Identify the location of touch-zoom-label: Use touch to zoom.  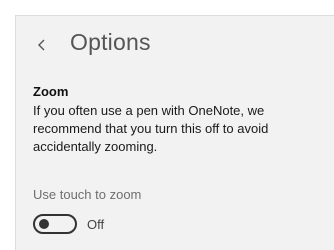
(87, 194).